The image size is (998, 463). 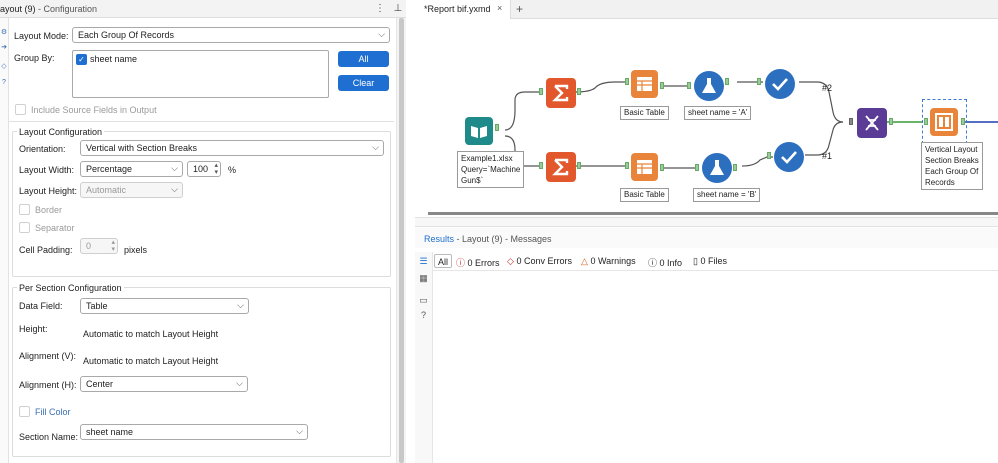 What do you see at coordinates (695, 261) in the screenshot?
I see `file-icon: ▯` at bounding box center [695, 261].